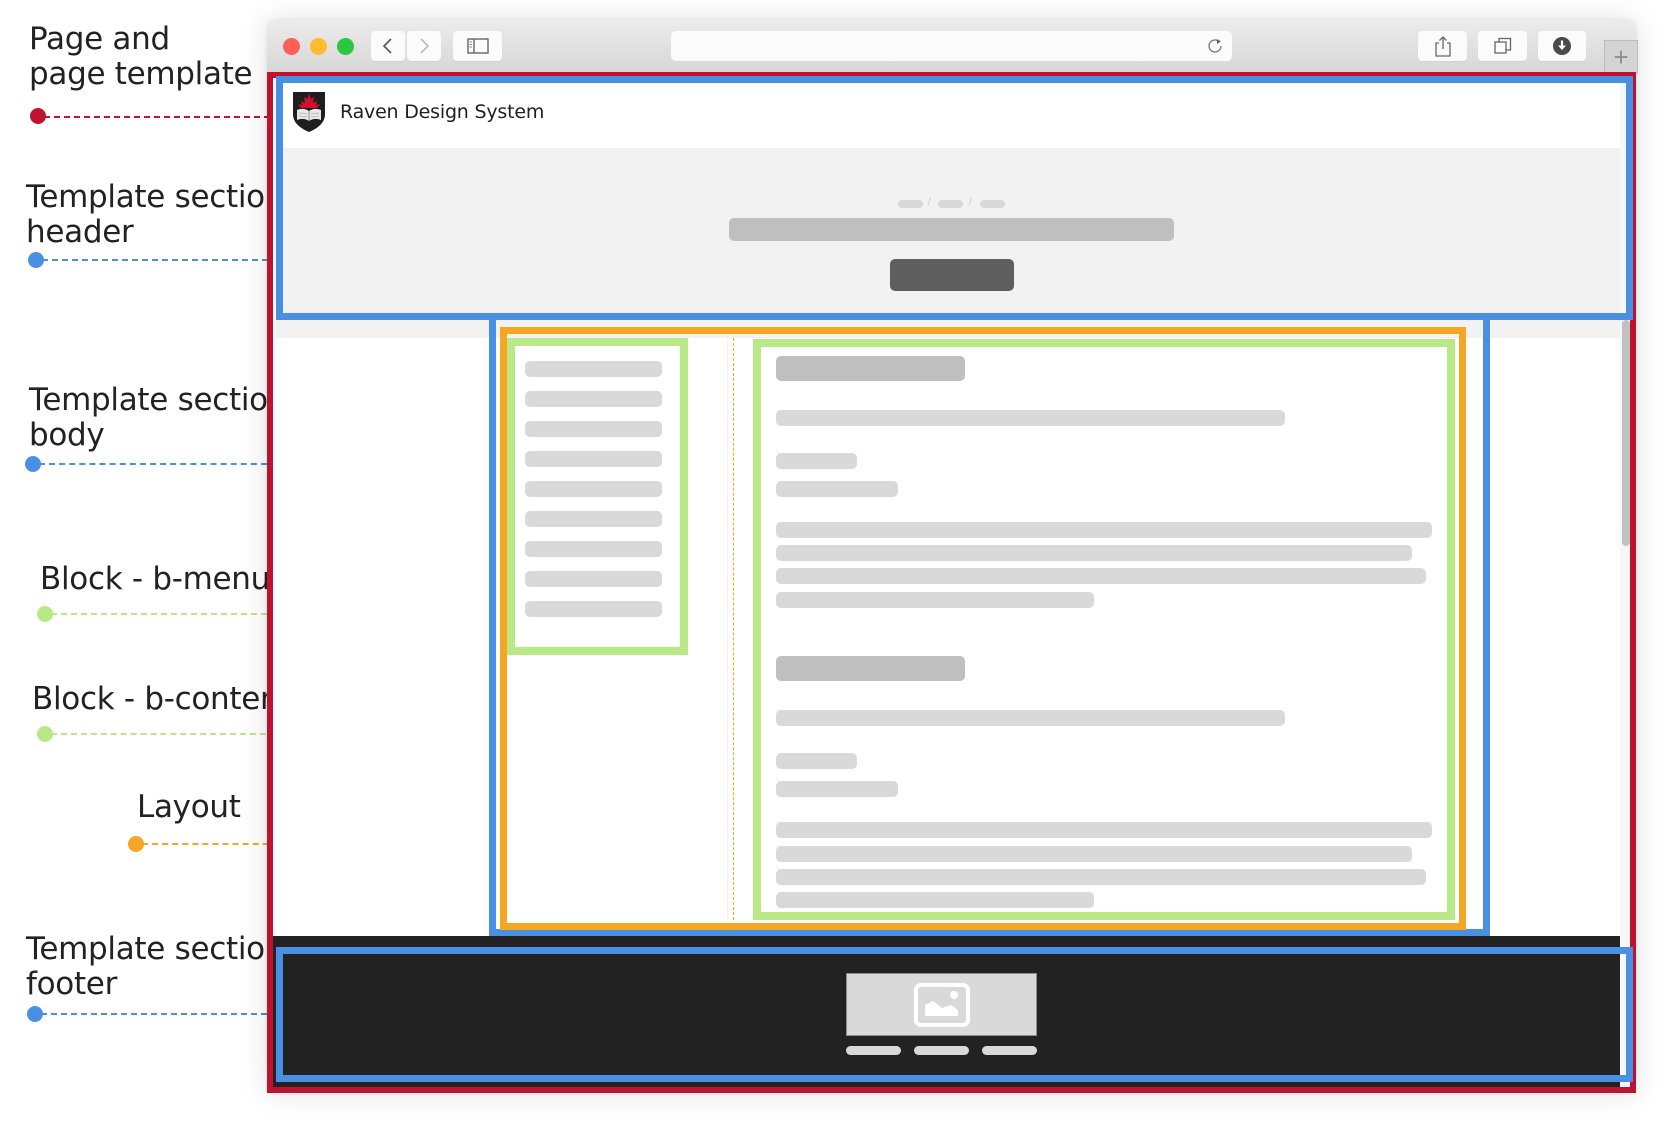 The width and height of the screenshot is (1676, 1121). I want to click on minimize-window-button, so click(318, 46).